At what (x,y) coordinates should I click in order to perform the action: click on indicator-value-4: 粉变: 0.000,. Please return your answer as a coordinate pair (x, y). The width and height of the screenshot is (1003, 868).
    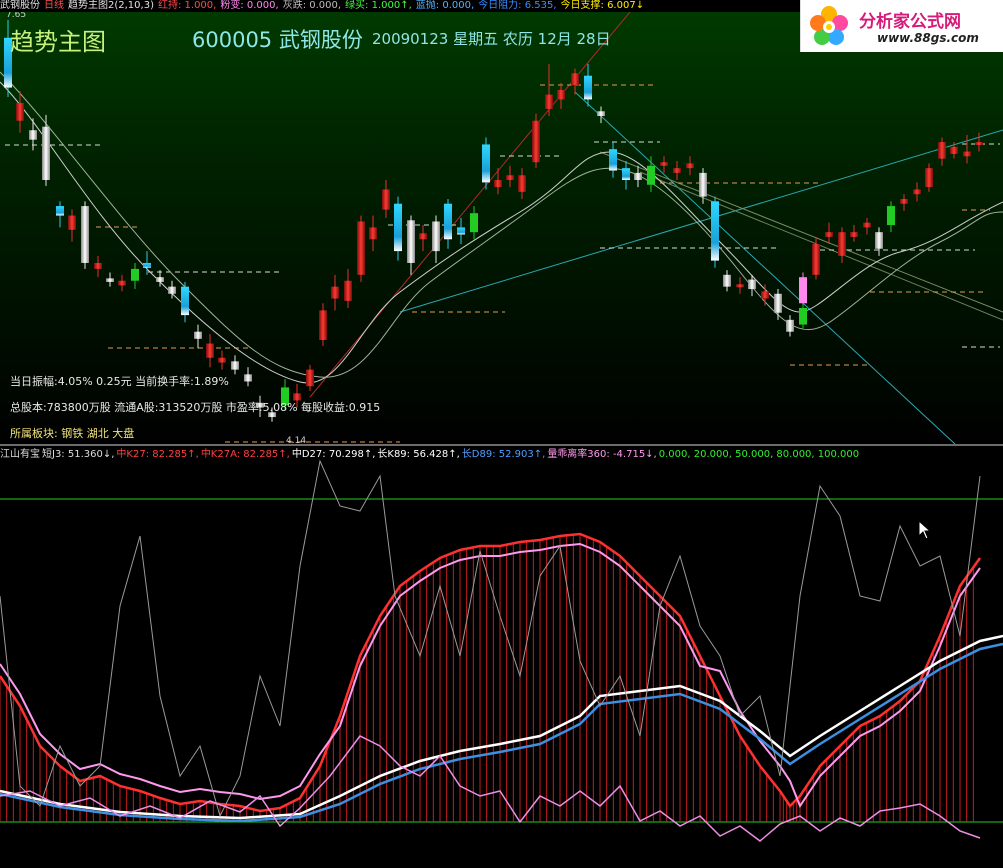
    Looking at the image, I should click on (249, 5).